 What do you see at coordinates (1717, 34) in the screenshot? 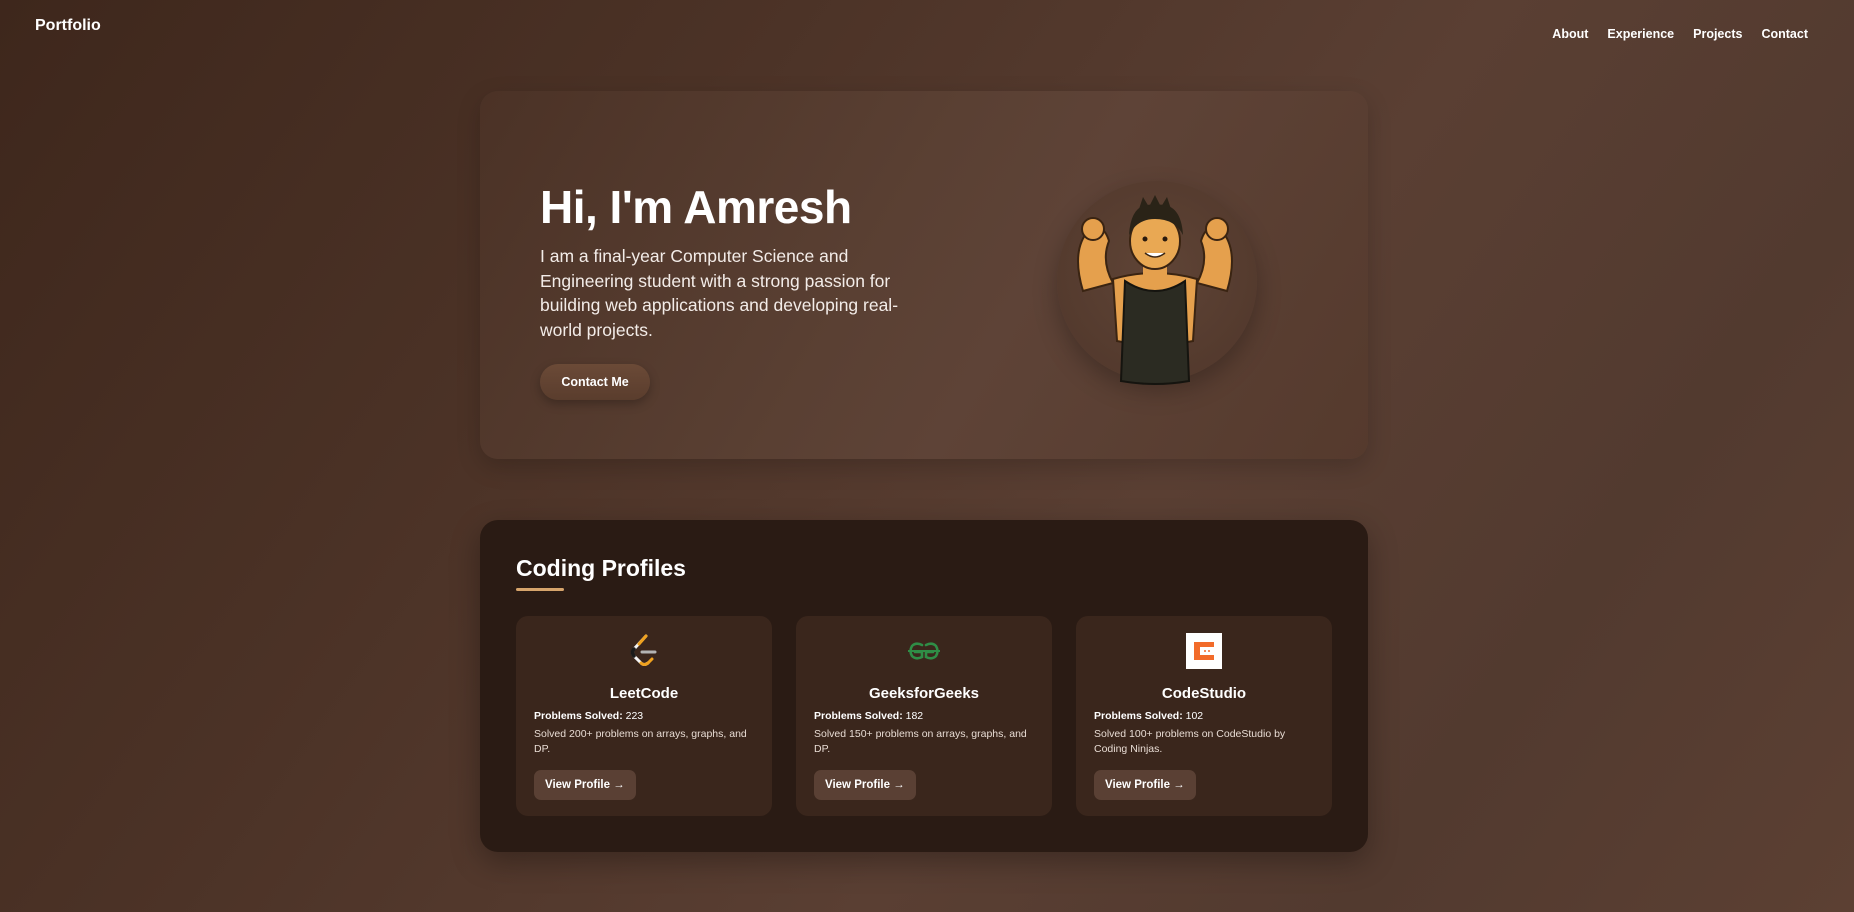
I see `nav-link-projects: Projects` at bounding box center [1717, 34].